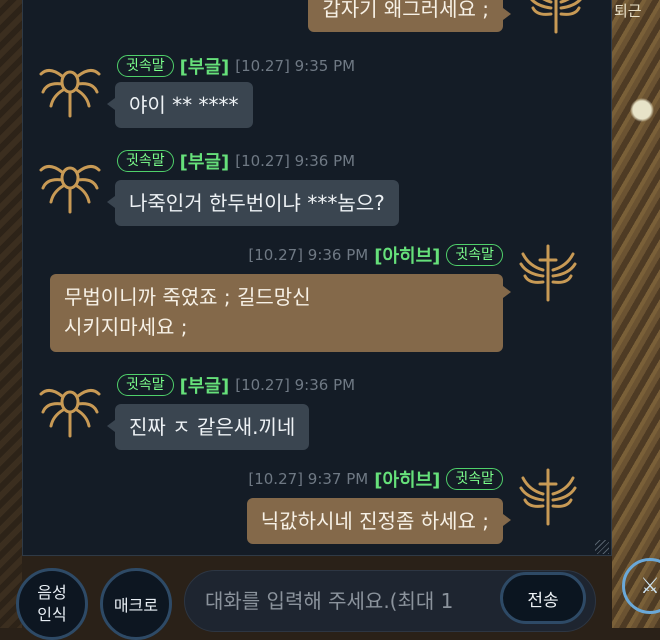 The image size is (660, 640). I want to click on voice-button-label-line: 인식, so click(52, 614).